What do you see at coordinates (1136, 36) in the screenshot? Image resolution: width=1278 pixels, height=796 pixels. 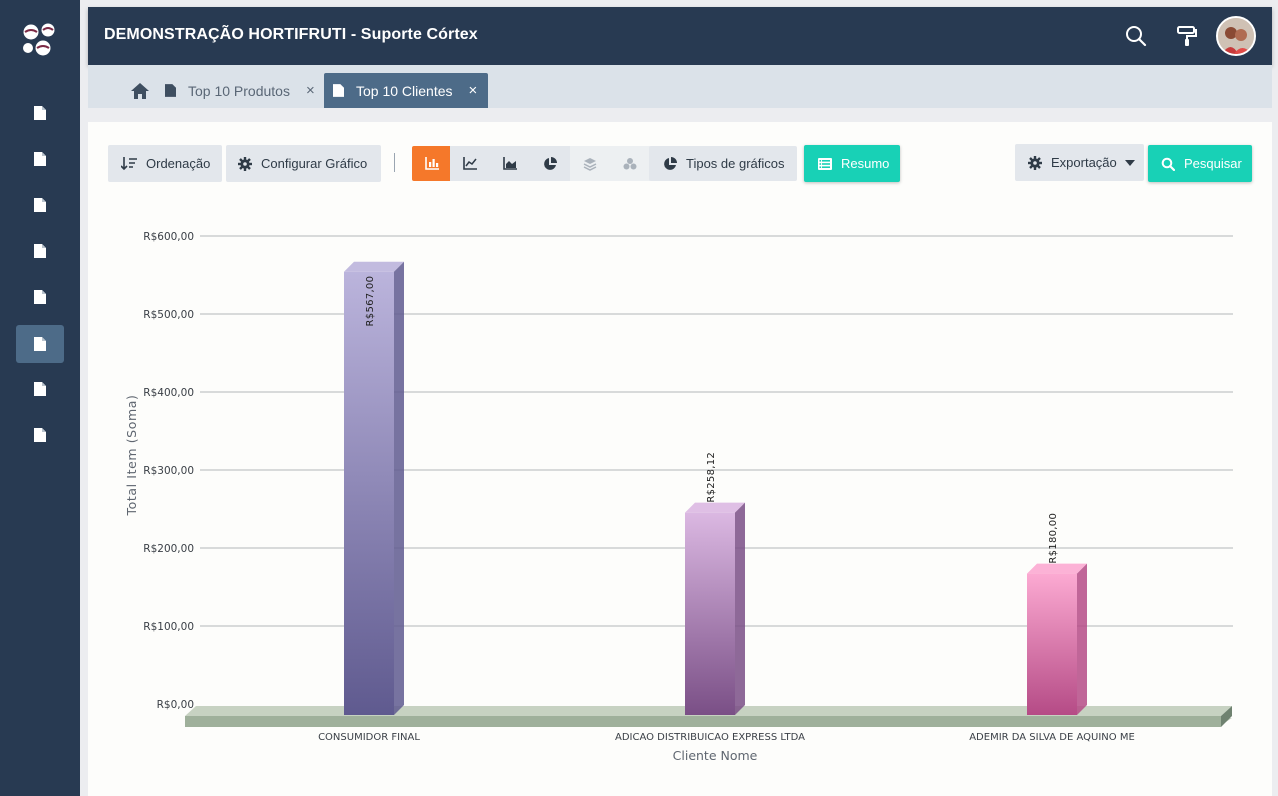 I see `search-icon` at bounding box center [1136, 36].